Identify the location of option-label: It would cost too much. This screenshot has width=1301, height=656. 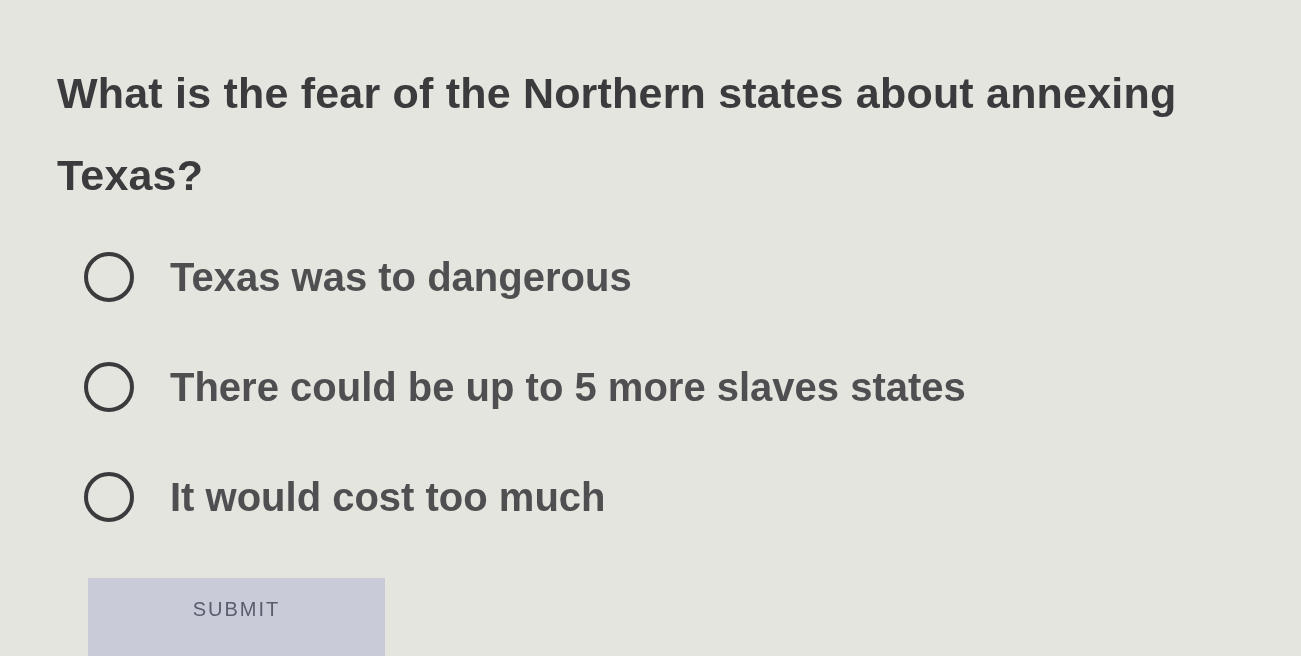
(388, 497).